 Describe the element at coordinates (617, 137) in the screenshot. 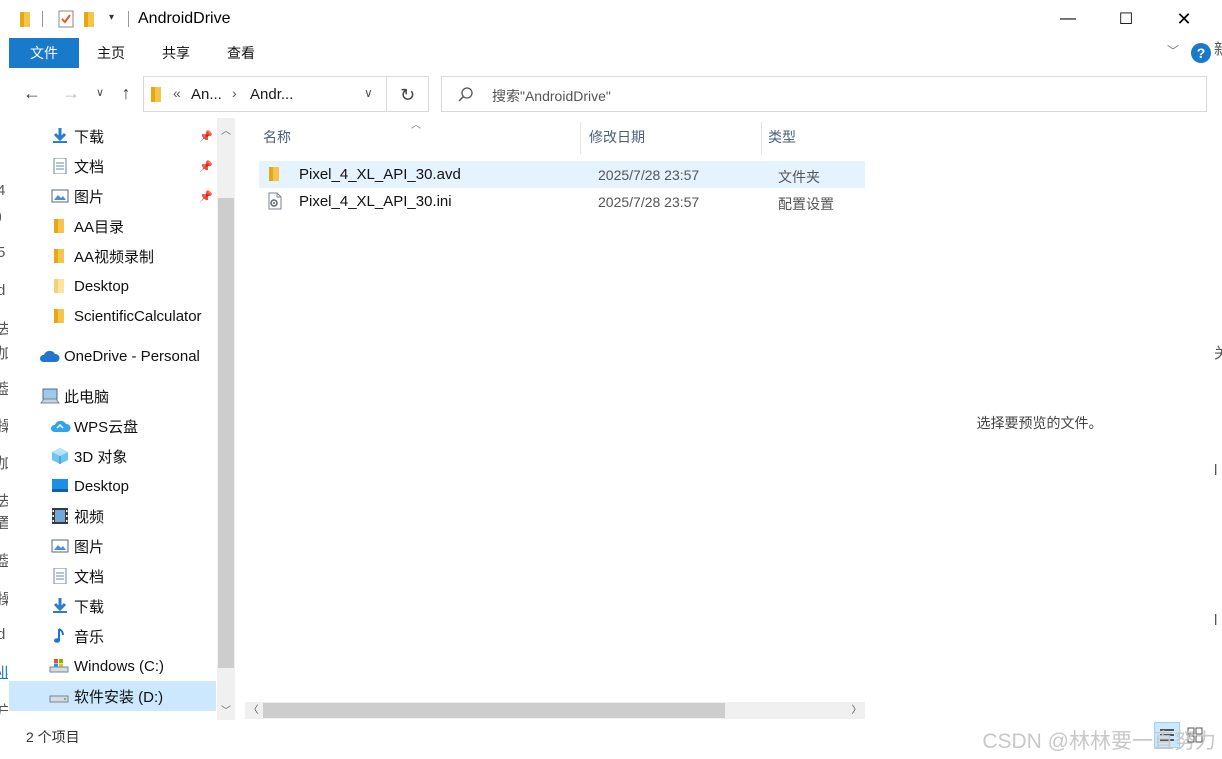

I see `column-header-date: 修改日期` at that location.